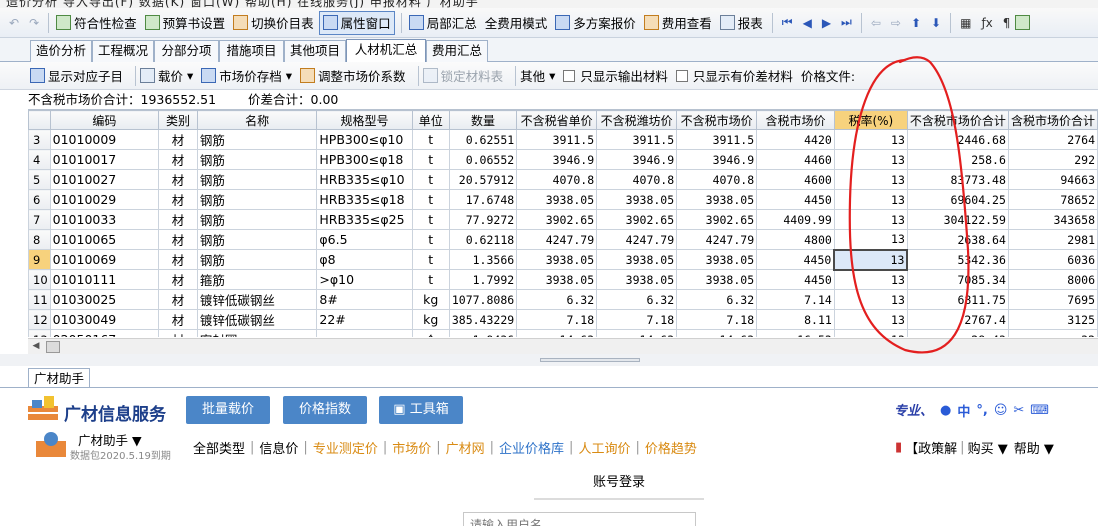 This screenshot has width=1098, height=526. I want to click on cell-wf: 3938.05, so click(637, 199).